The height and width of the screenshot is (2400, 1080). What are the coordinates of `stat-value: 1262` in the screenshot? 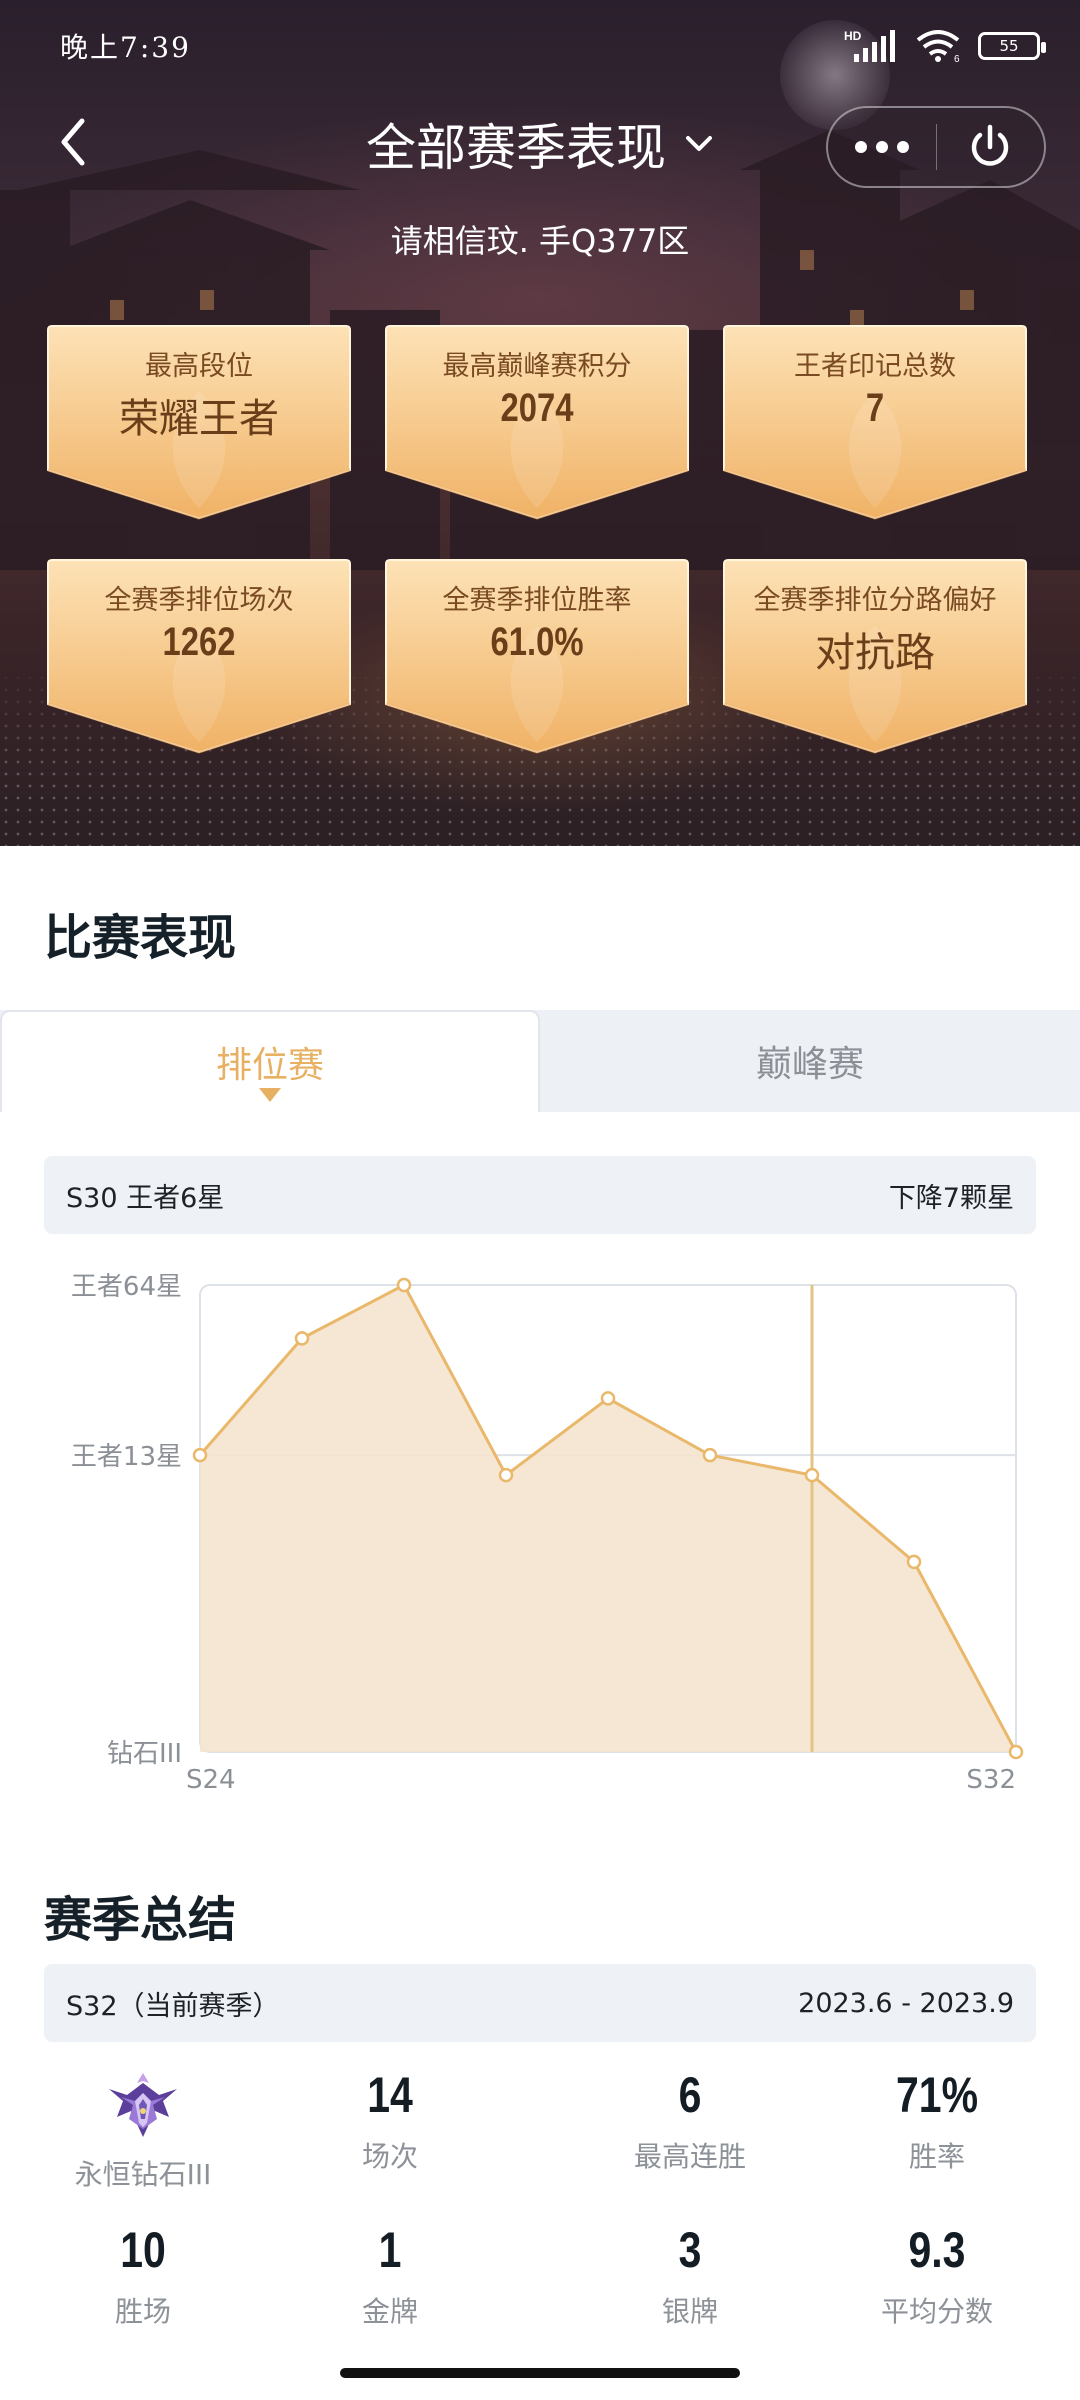 It's located at (199, 642).